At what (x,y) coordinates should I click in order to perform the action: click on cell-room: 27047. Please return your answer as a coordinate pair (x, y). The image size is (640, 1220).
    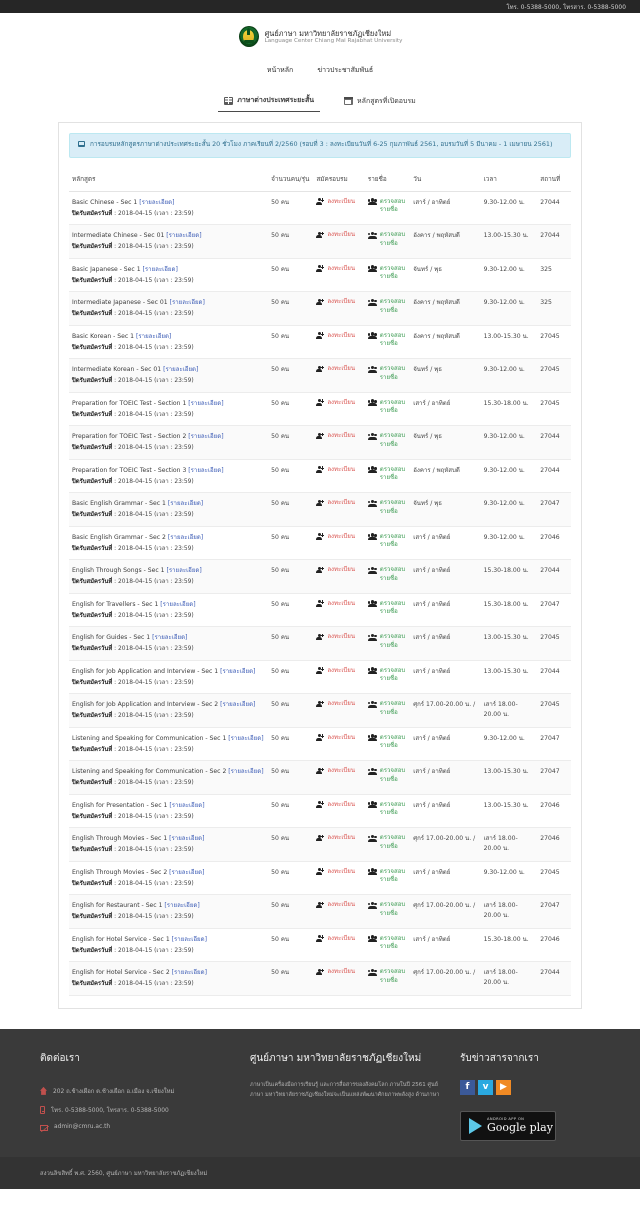
    Looking at the image, I should click on (554, 744).